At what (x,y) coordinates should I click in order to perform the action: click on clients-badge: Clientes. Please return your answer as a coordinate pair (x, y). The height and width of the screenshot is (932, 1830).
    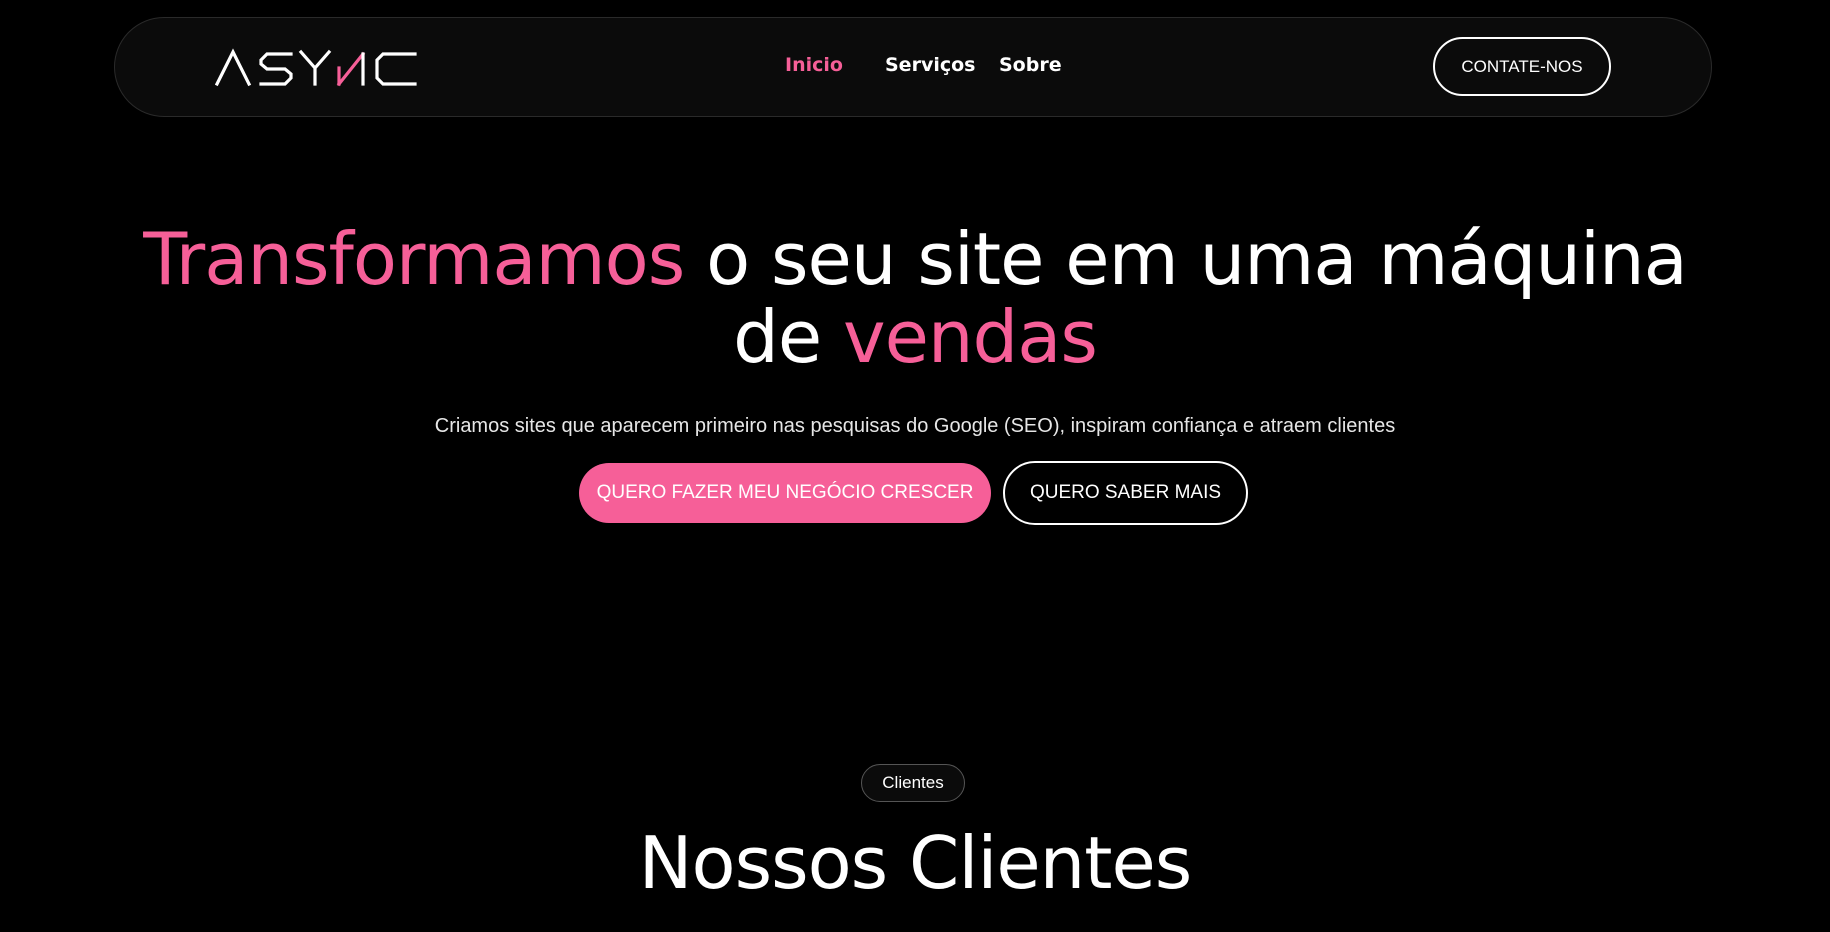
    Looking at the image, I should click on (913, 783).